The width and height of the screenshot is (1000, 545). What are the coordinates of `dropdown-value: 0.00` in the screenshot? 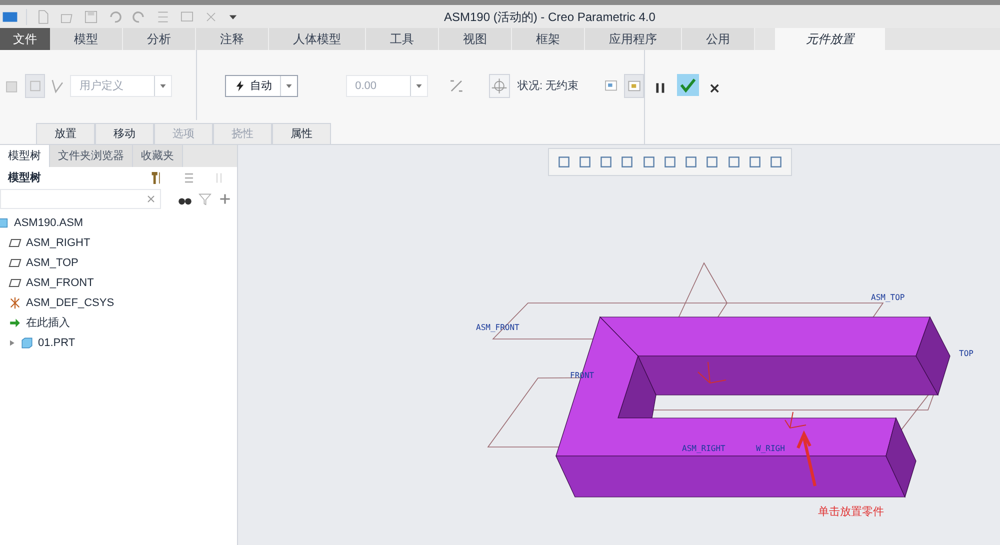 It's located at (366, 86).